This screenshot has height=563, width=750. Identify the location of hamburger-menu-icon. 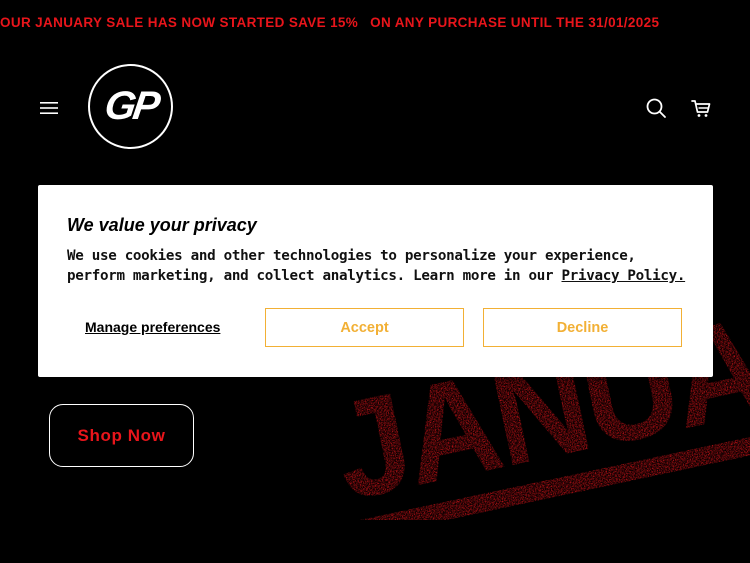
(49, 108).